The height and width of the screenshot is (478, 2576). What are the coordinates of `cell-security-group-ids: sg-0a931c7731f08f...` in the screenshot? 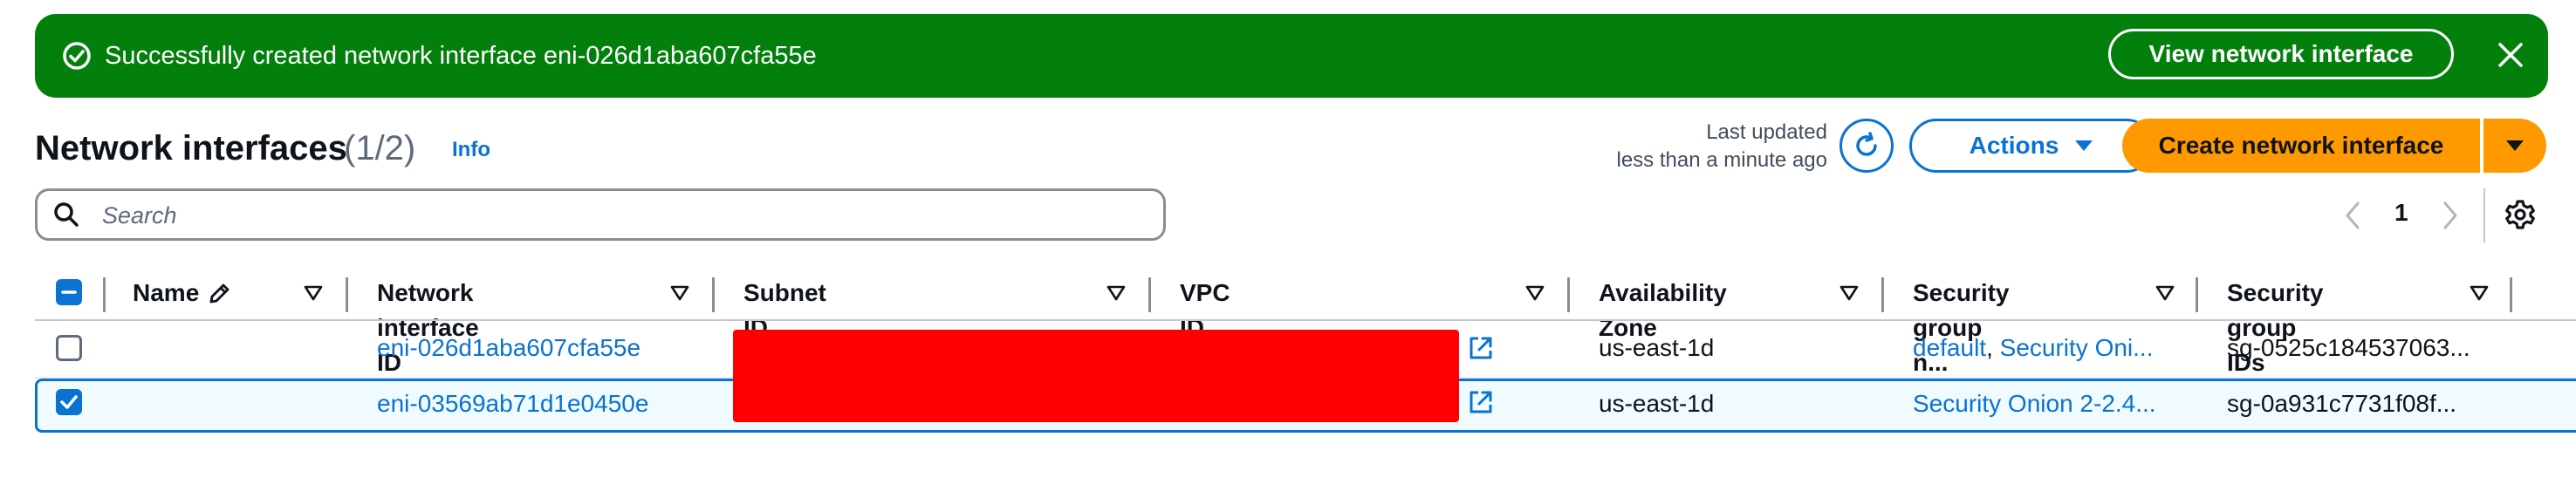 It's located at (2342, 403).